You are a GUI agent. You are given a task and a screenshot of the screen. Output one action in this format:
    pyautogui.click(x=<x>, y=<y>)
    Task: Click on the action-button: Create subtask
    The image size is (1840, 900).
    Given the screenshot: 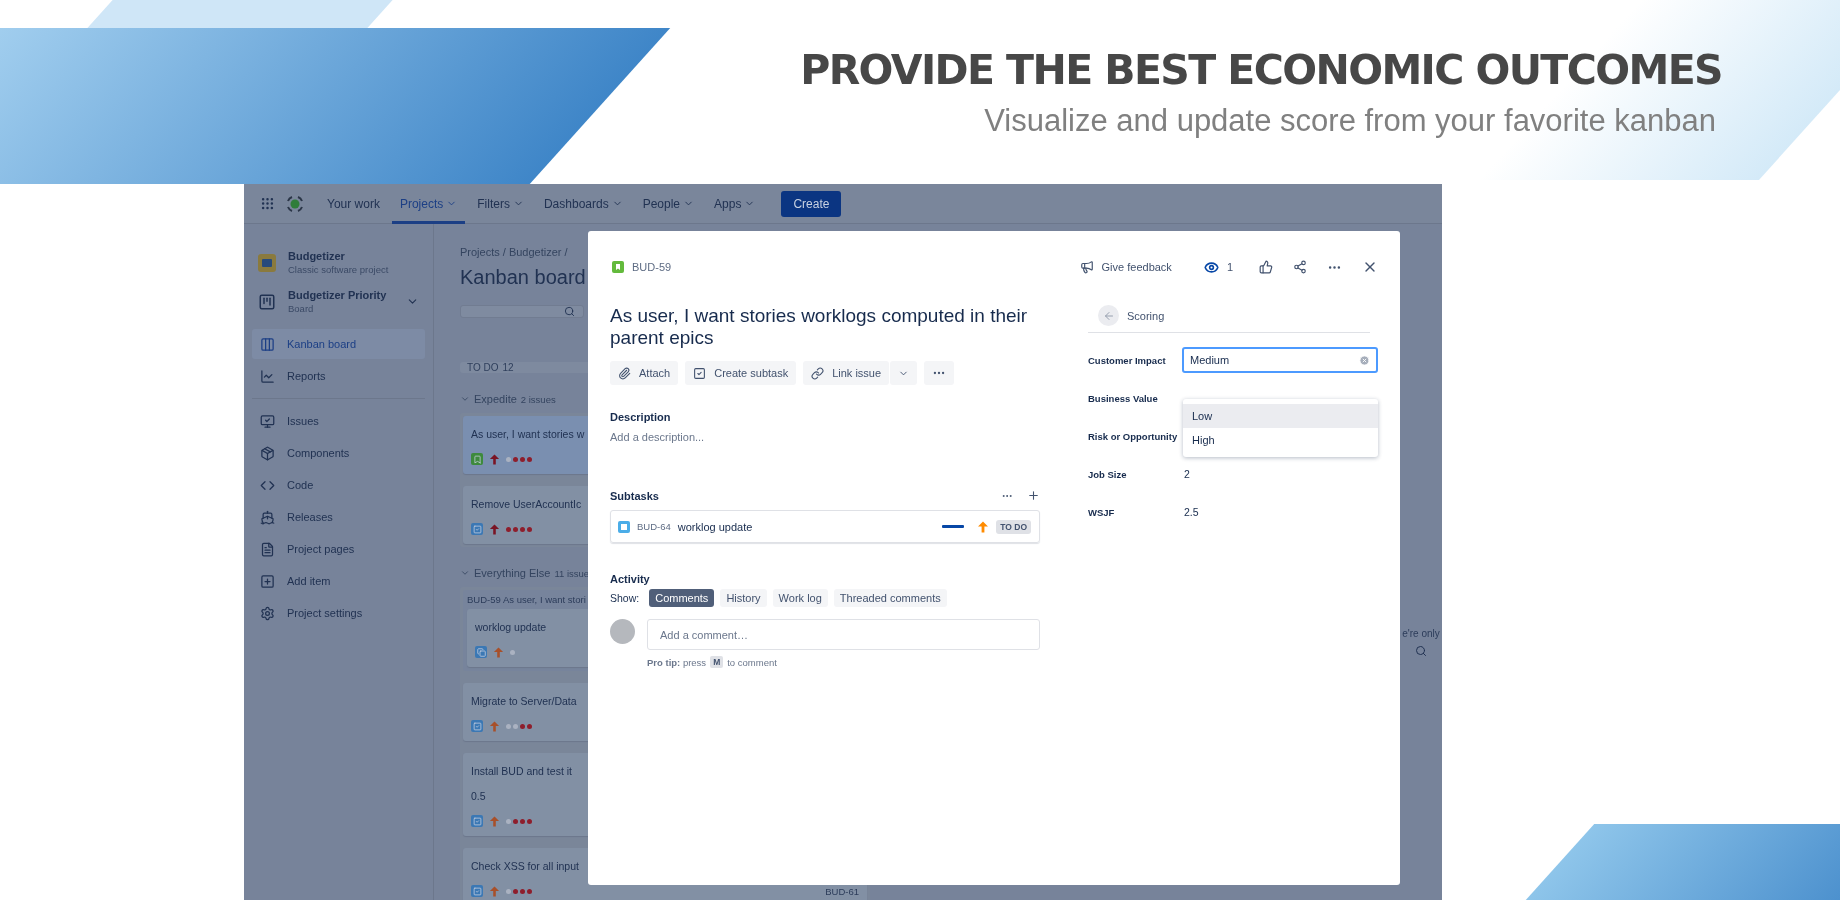 What is the action you would take?
    pyautogui.click(x=741, y=373)
    